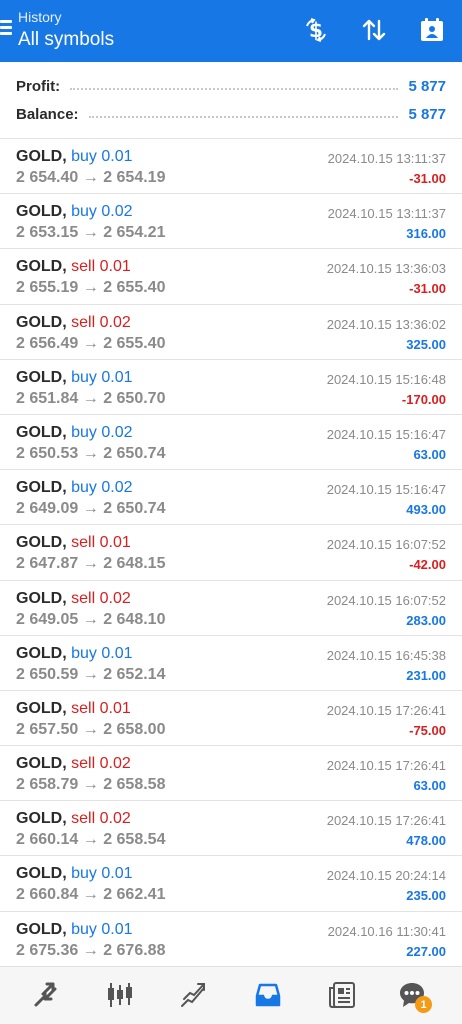  I want to click on profit-label: Profit:, so click(38, 86).